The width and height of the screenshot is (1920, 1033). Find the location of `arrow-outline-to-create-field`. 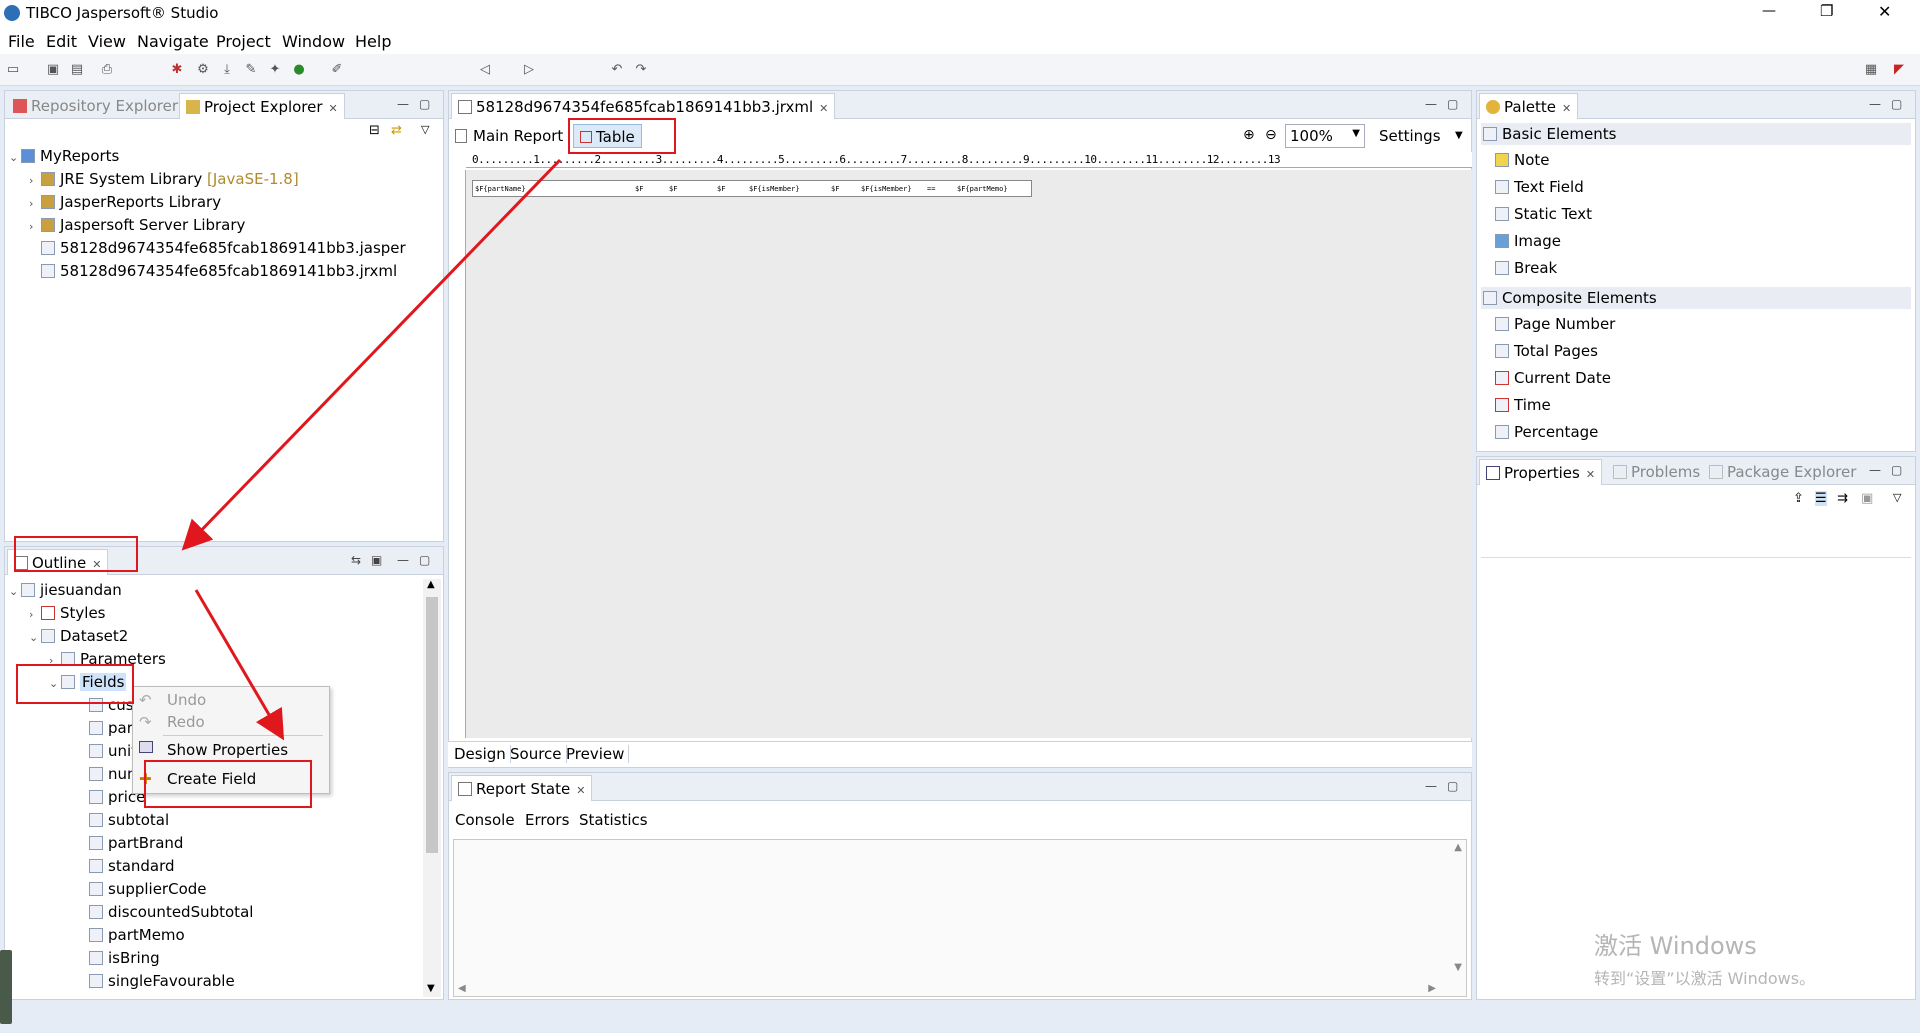

arrow-outline-to-create-field is located at coordinates (239, 665).